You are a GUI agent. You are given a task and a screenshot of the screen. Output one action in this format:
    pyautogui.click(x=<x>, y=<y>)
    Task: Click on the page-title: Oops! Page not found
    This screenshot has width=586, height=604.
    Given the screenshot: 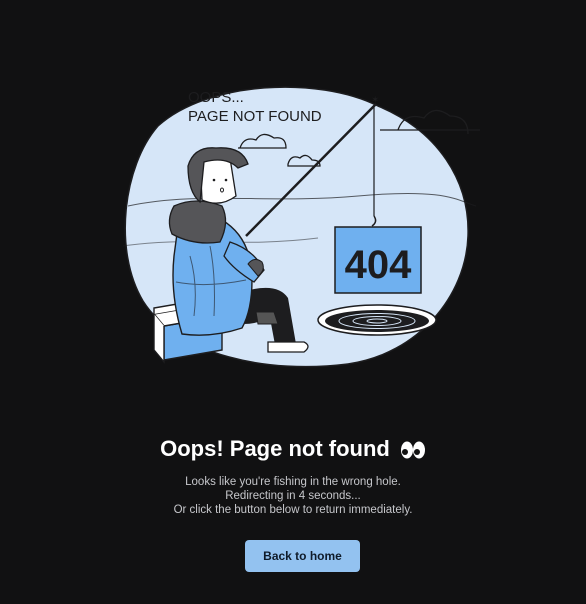 What is the action you would take?
    pyautogui.click(x=293, y=451)
    